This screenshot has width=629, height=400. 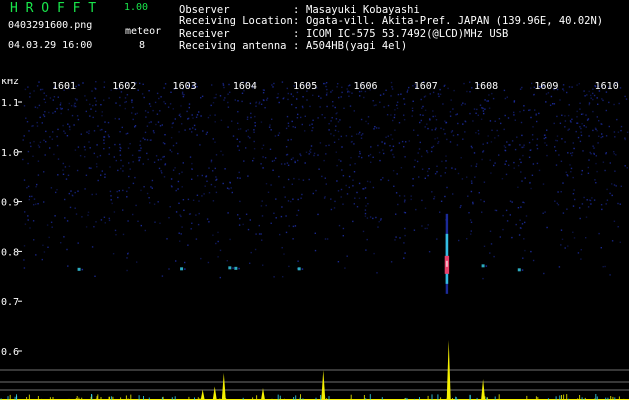 I want to click on location-label: Receiving Location, so click(x=236, y=21).